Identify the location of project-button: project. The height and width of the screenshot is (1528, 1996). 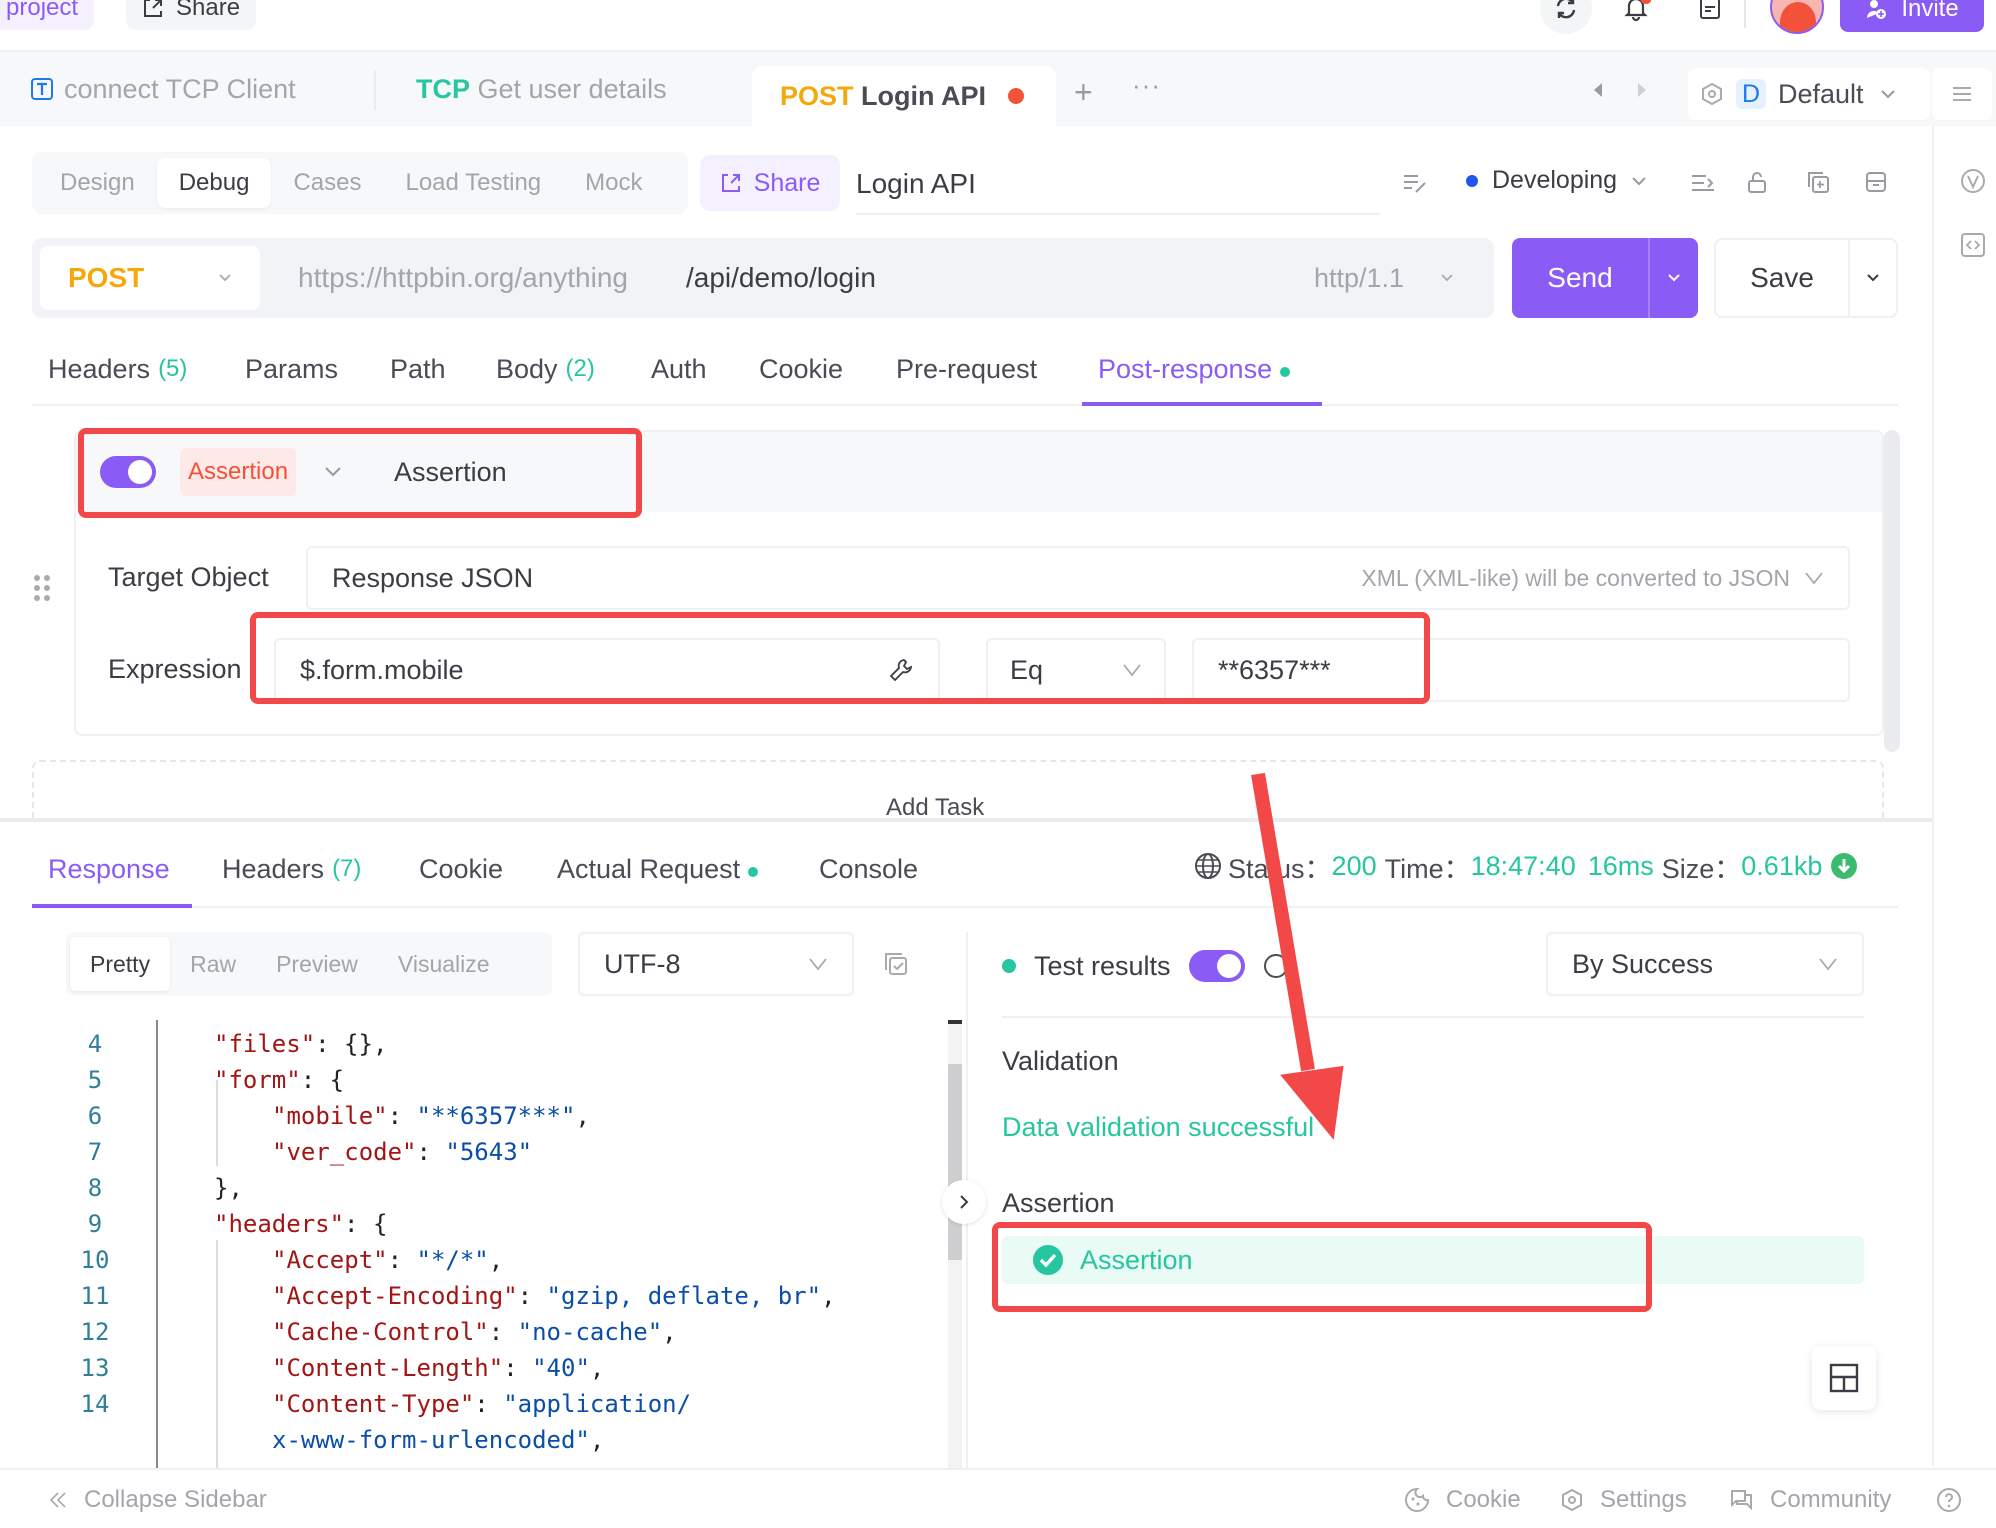
(47, 15).